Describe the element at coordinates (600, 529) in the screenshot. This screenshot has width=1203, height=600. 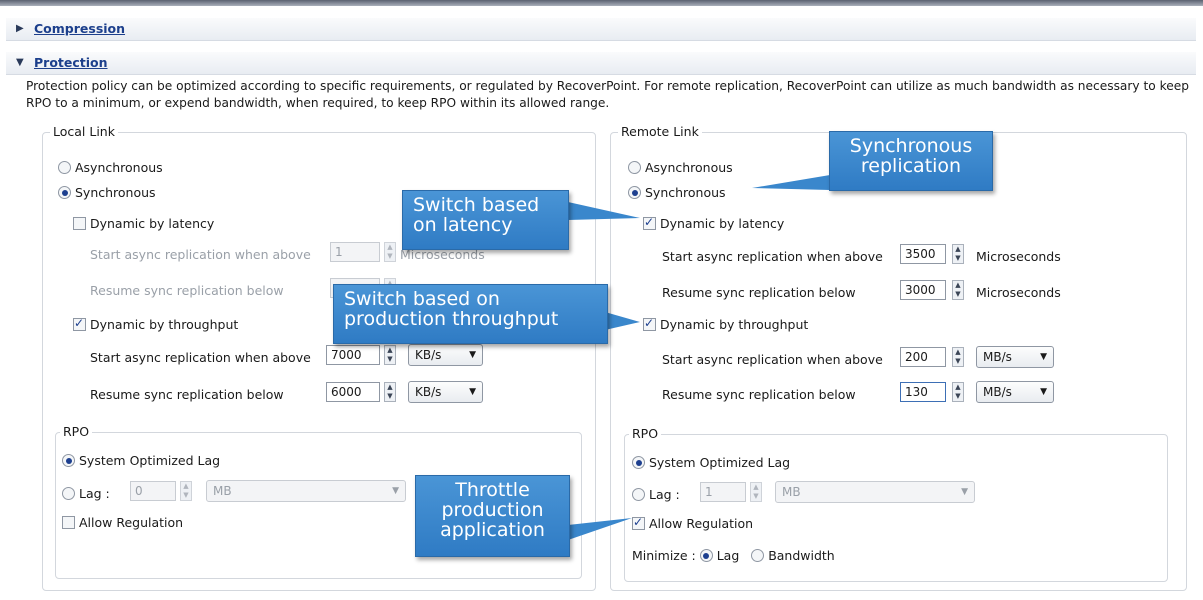
I see `callout-pointer-throttle` at that location.